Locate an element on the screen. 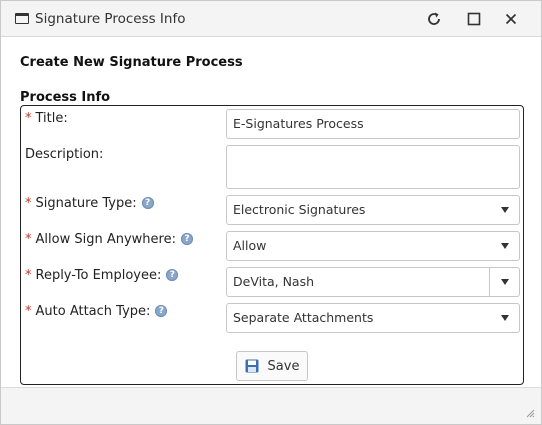 The image size is (542, 425). save-button: Save is located at coordinates (272, 366).